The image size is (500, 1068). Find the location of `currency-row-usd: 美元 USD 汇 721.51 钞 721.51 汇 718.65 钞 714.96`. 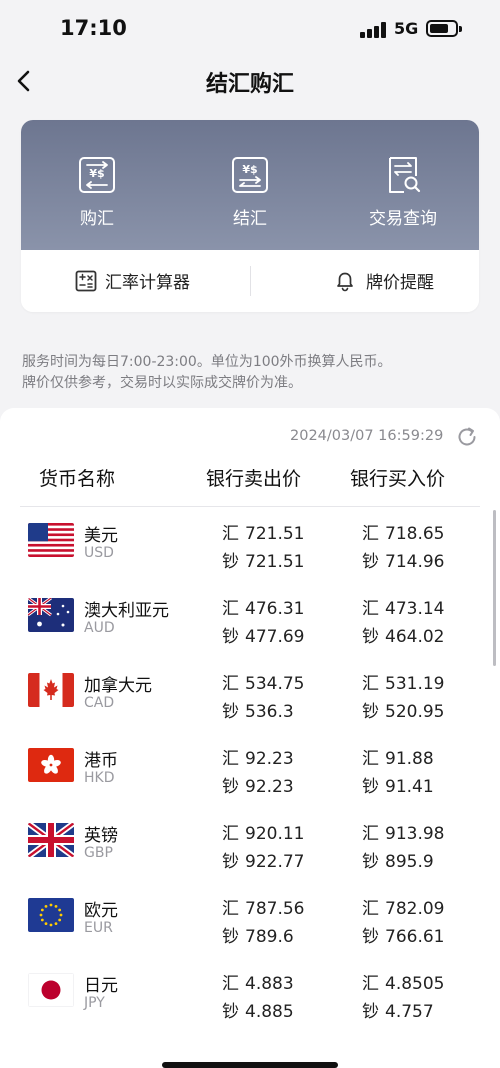

currency-row-usd: 美元 USD 汇 721.51 钞 721.51 汇 718.65 钞 714.96 is located at coordinates (250, 544).